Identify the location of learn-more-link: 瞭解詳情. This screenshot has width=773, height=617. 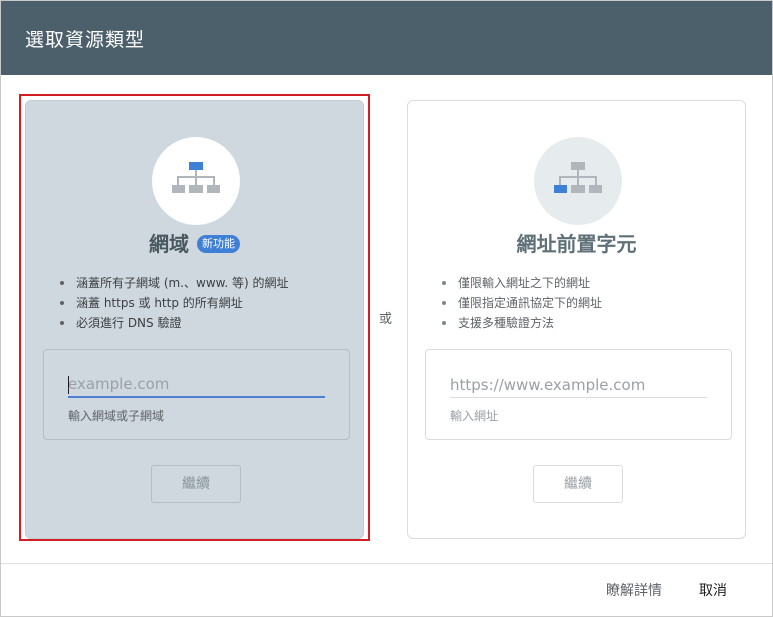
(634, 591).